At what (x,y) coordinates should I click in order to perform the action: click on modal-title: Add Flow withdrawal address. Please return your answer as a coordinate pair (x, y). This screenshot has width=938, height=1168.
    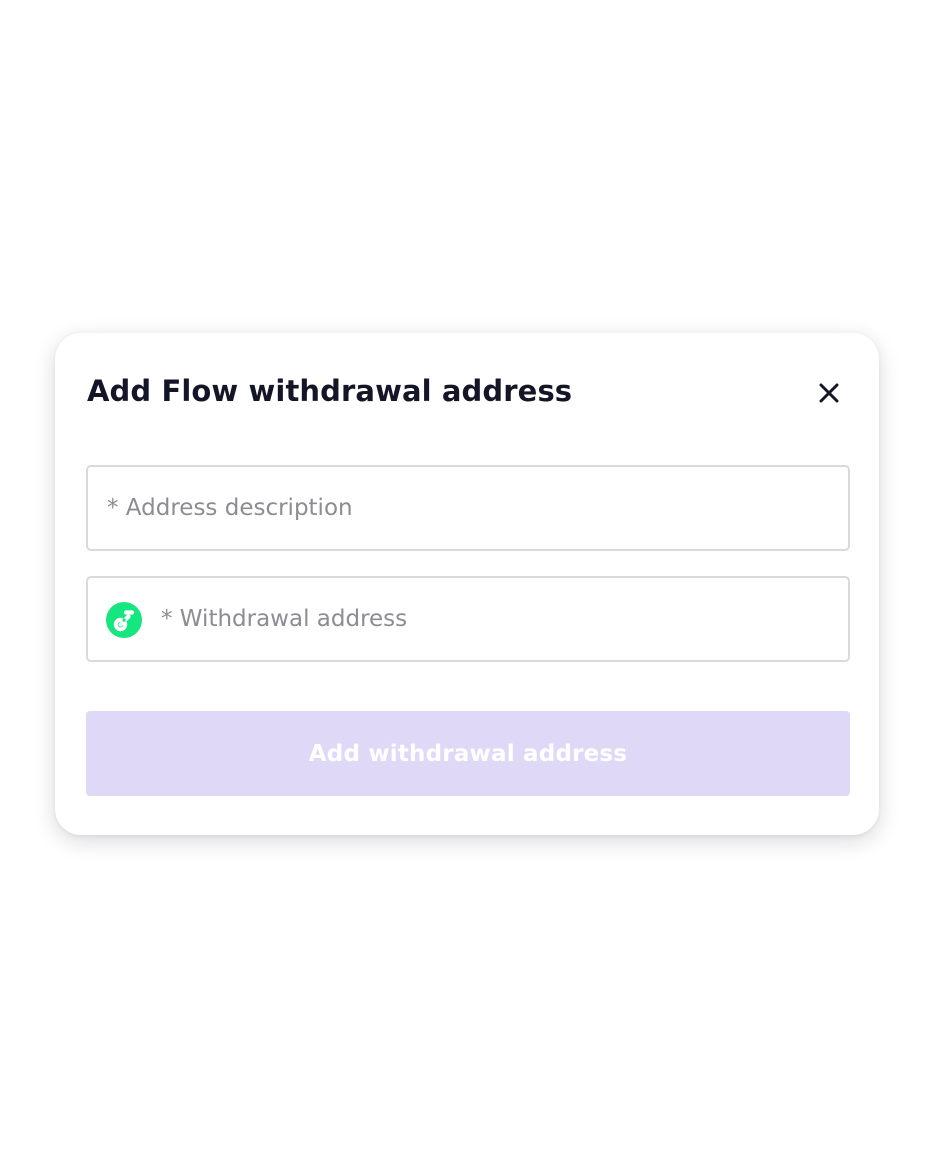
    Looking at the image, I should click on (330, 391).